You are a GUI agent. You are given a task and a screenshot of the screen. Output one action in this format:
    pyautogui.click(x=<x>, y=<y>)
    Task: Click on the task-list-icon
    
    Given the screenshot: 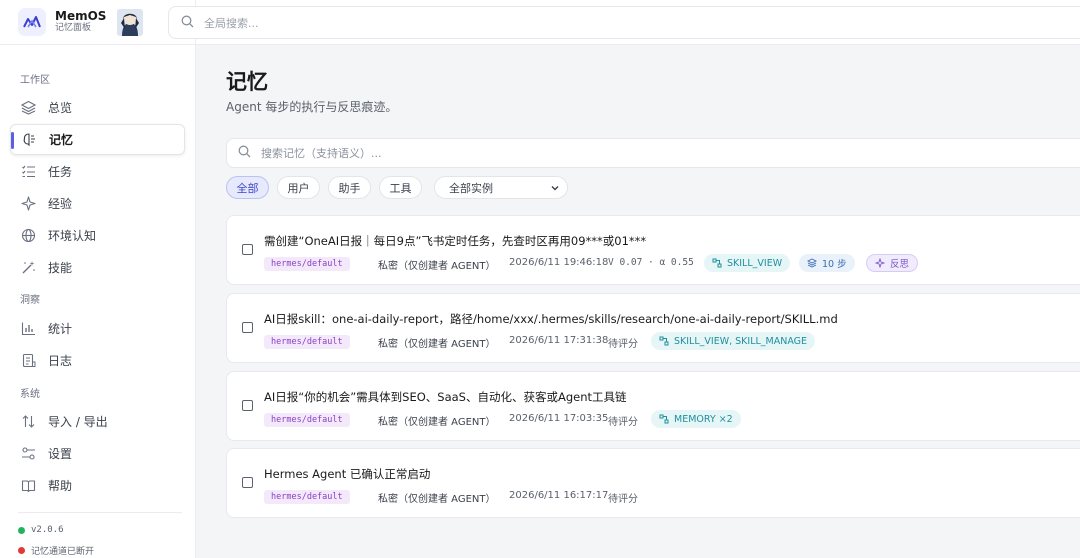 What is the action you would take?
    pyautogui.click(x=28, y=172)
    